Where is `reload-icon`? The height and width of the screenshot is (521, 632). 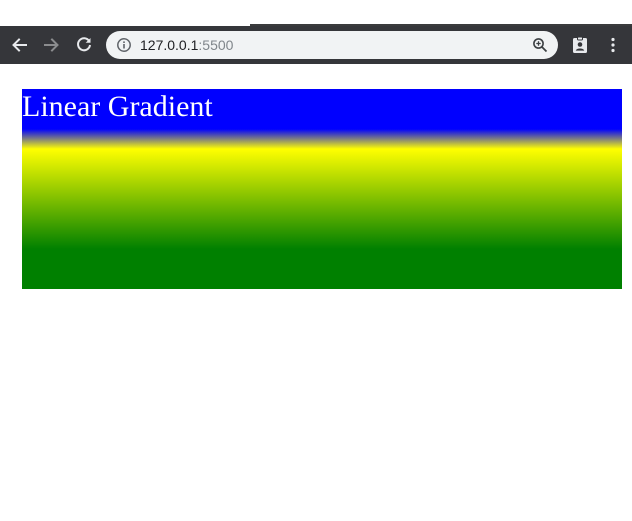
reload-icon is located at coordinates (84, 44).